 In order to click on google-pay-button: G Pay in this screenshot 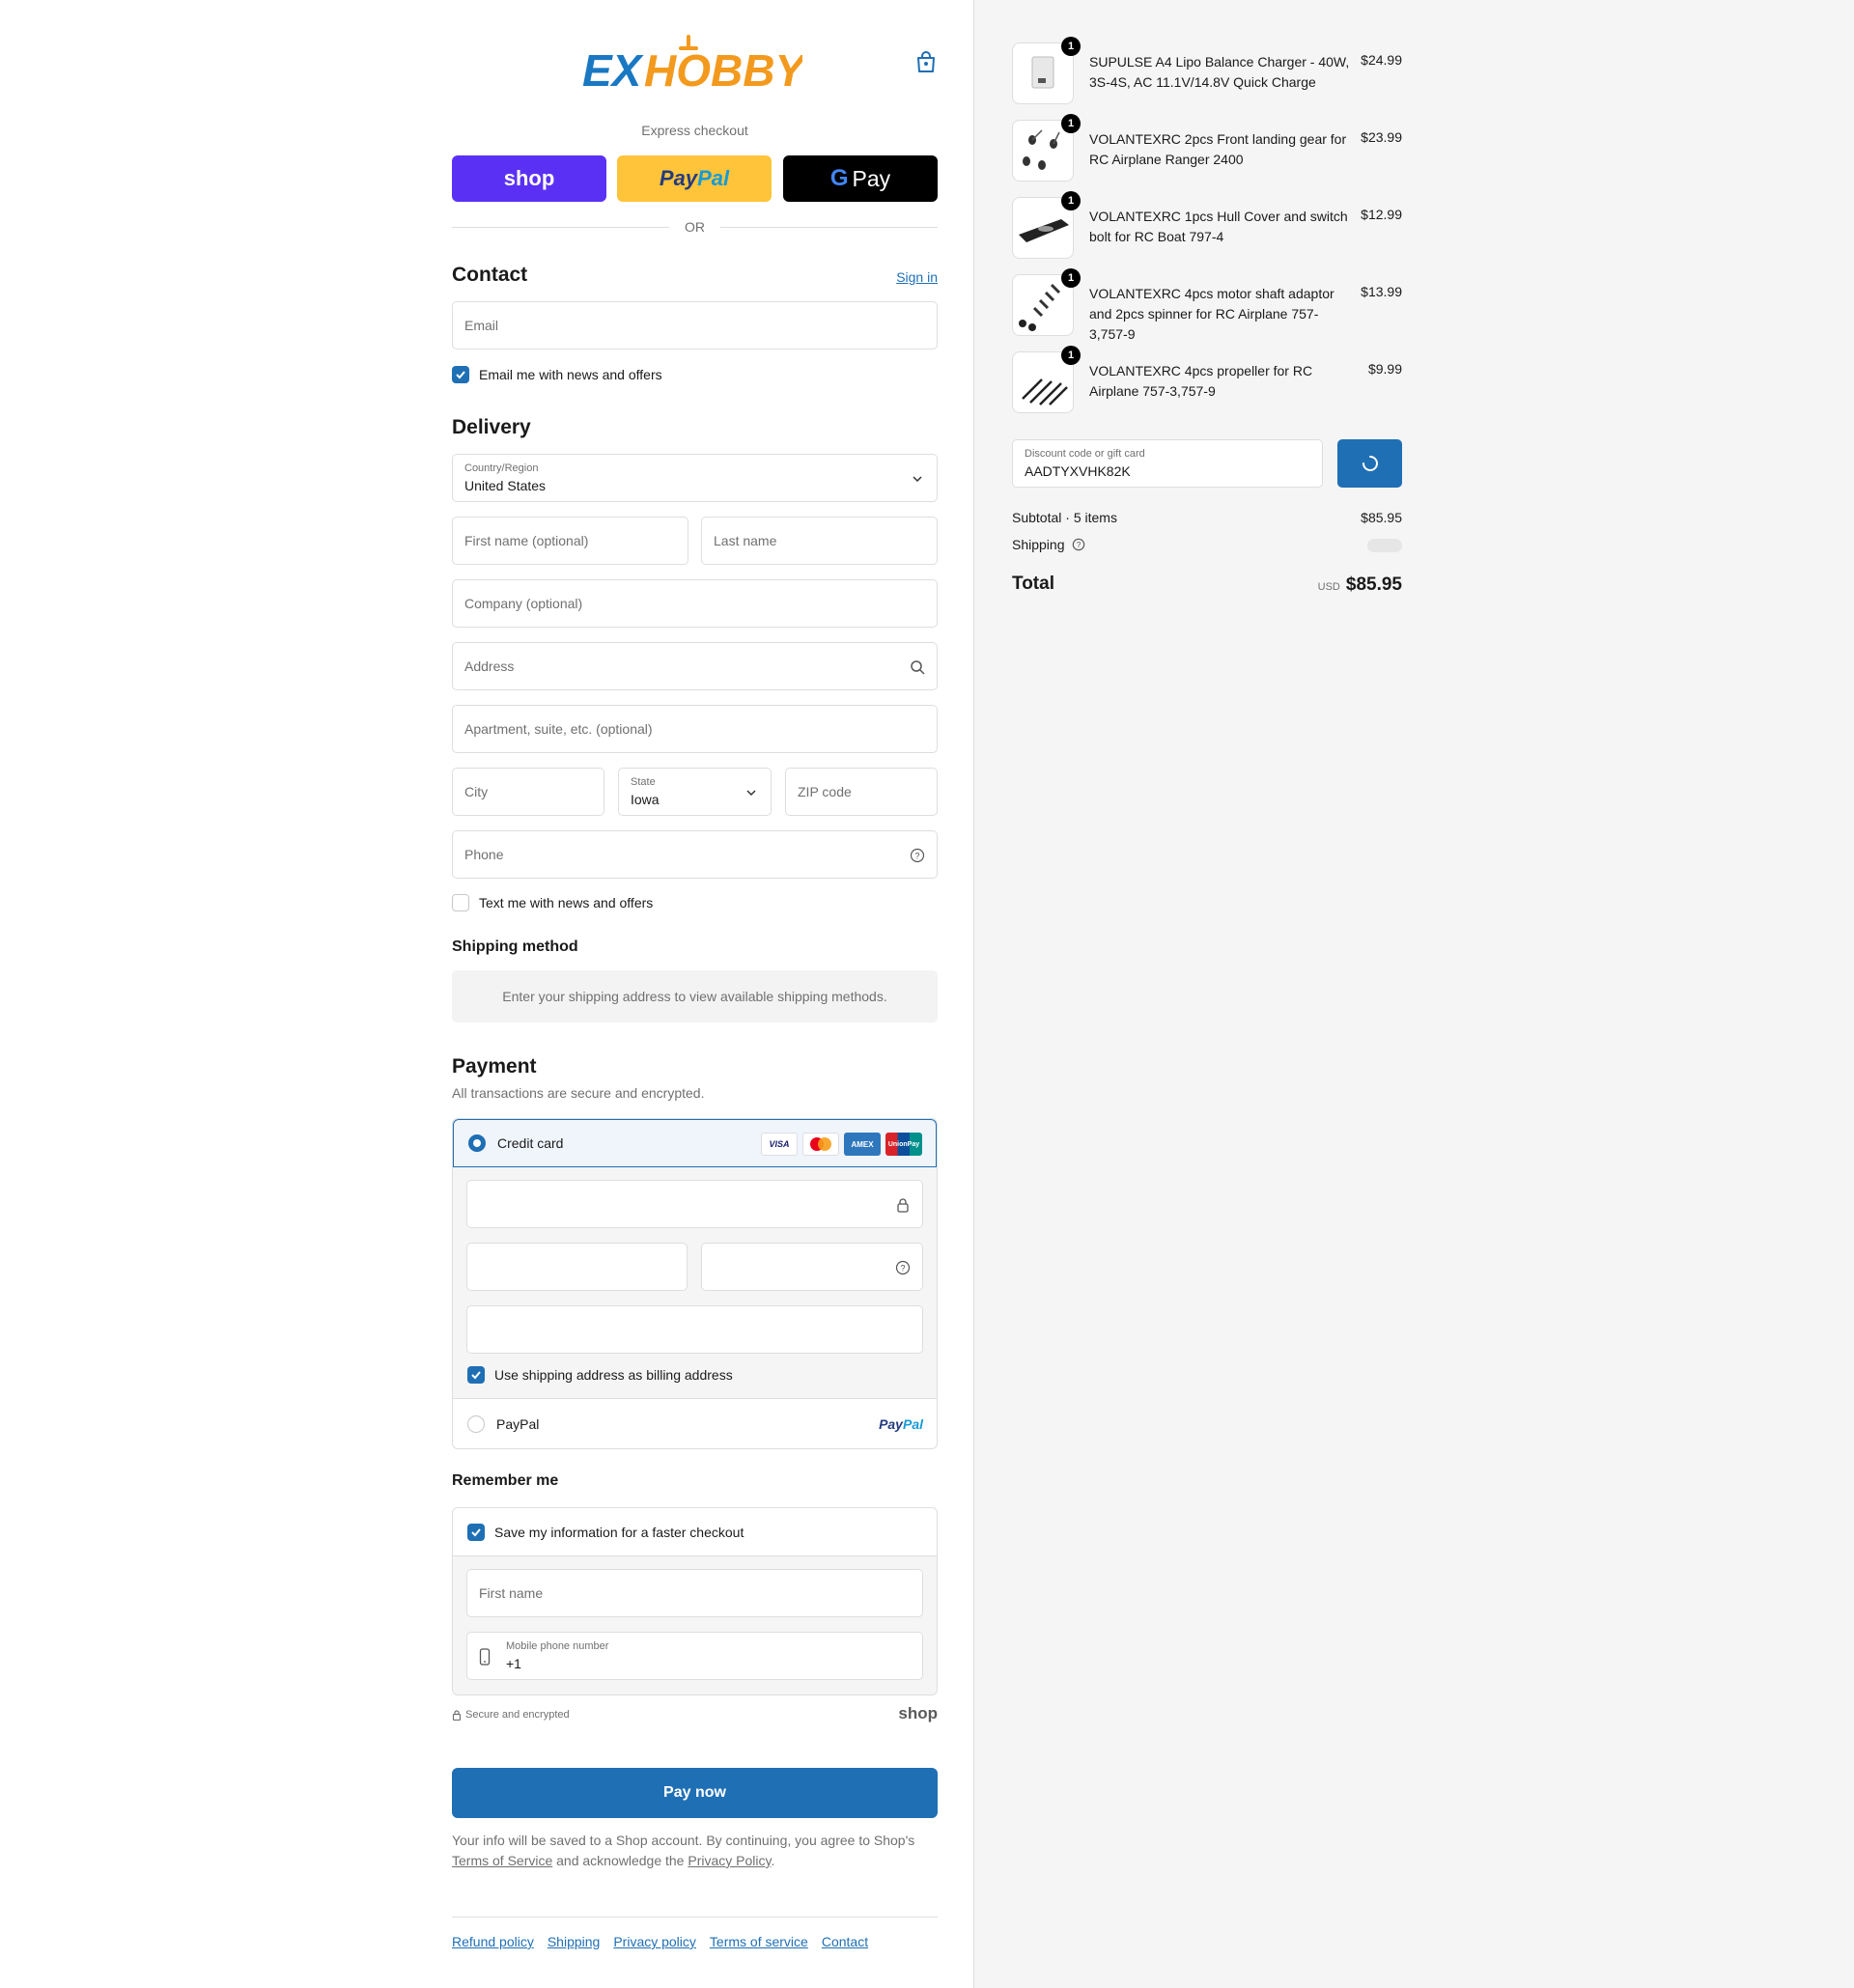, I will do `click(860, 179)`.